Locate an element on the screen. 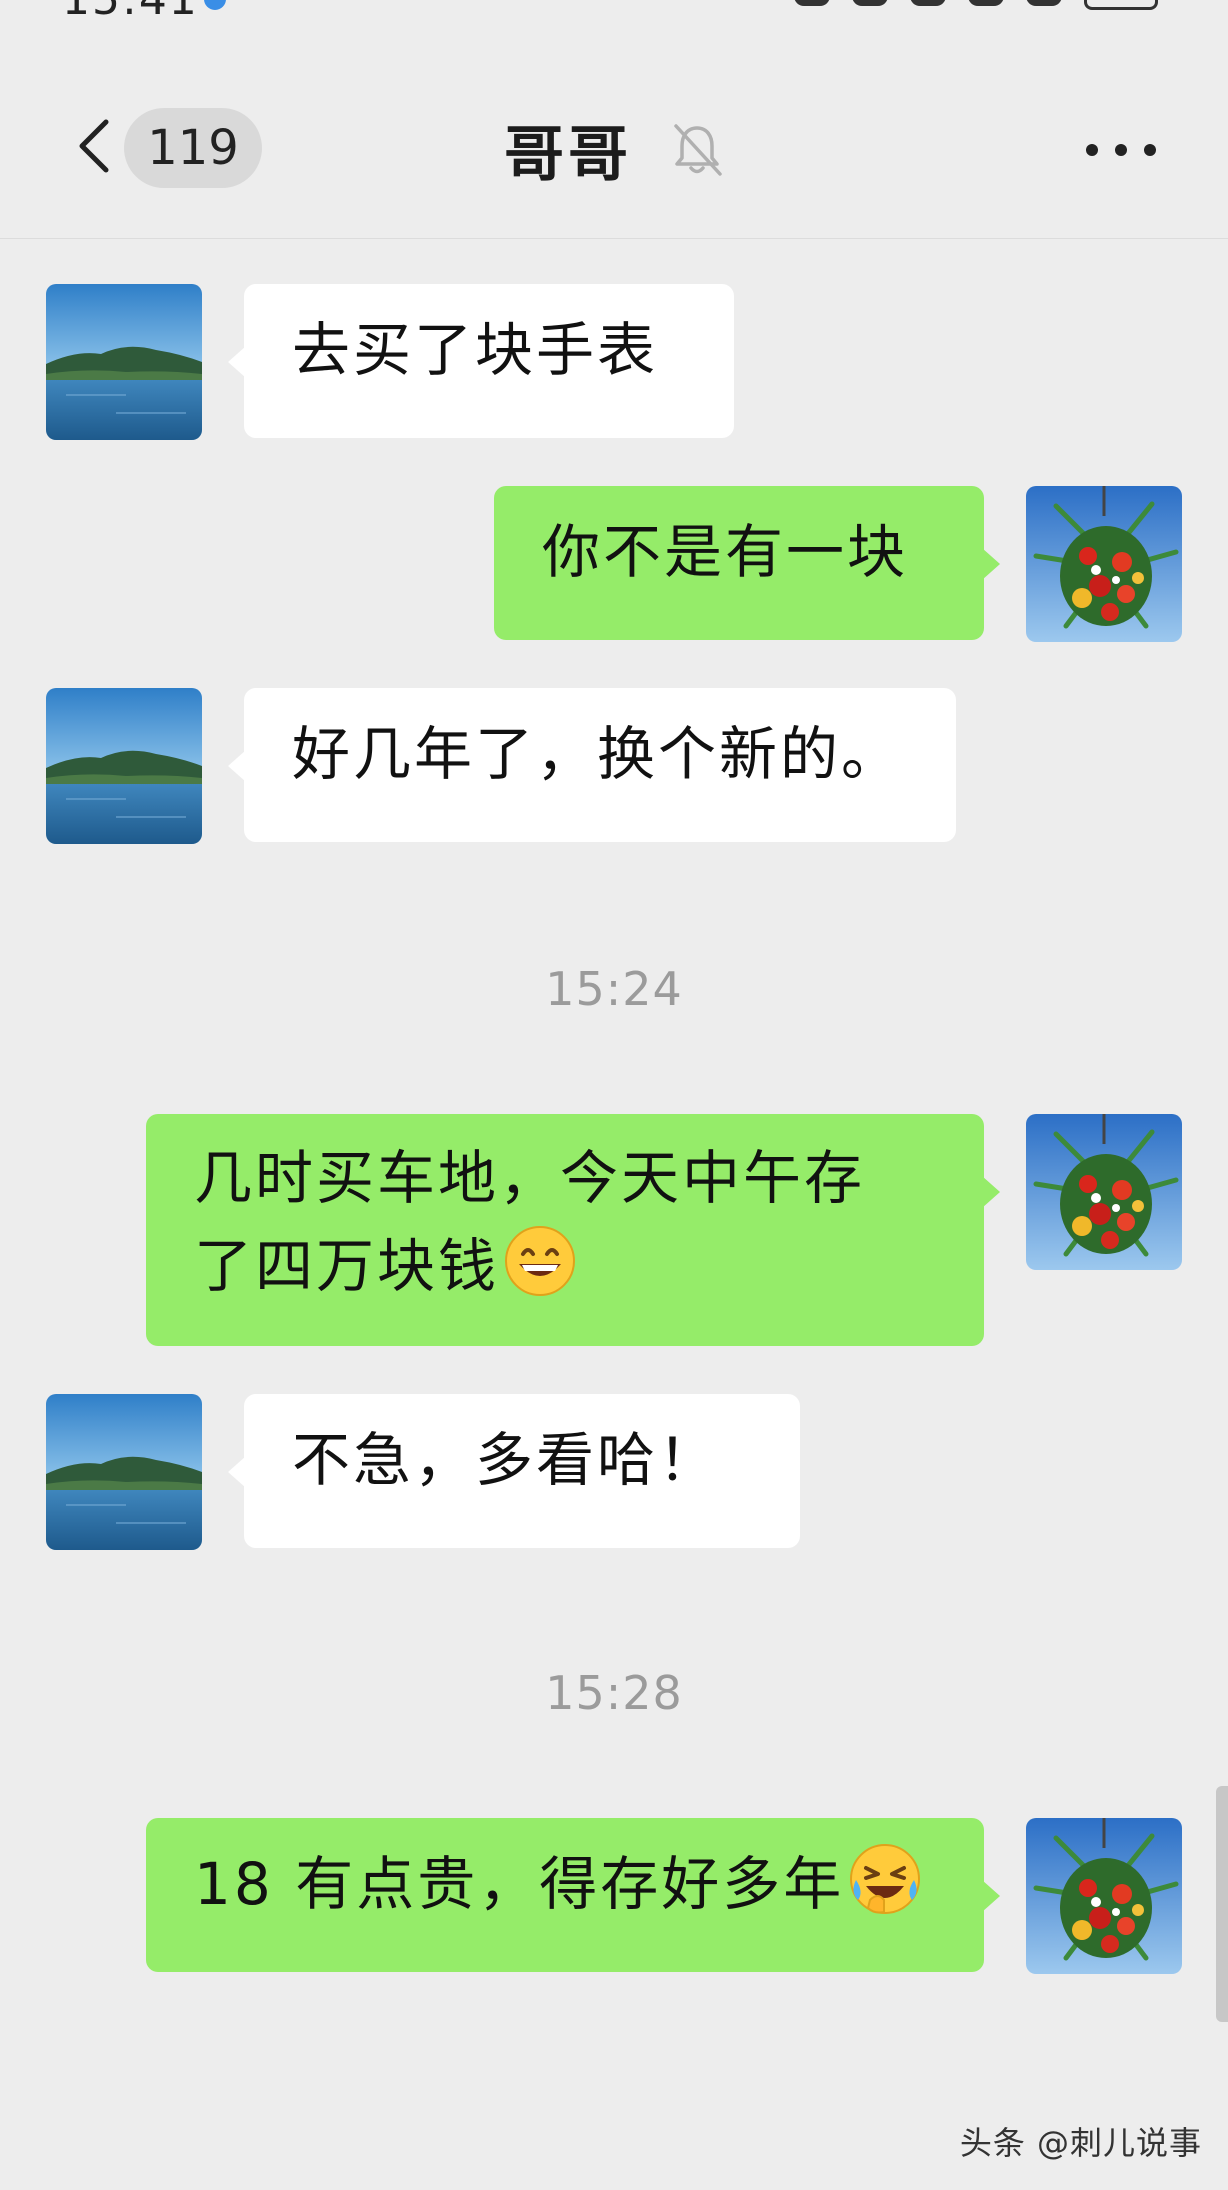  vibrate-icon is located at coordinates (928, 3).